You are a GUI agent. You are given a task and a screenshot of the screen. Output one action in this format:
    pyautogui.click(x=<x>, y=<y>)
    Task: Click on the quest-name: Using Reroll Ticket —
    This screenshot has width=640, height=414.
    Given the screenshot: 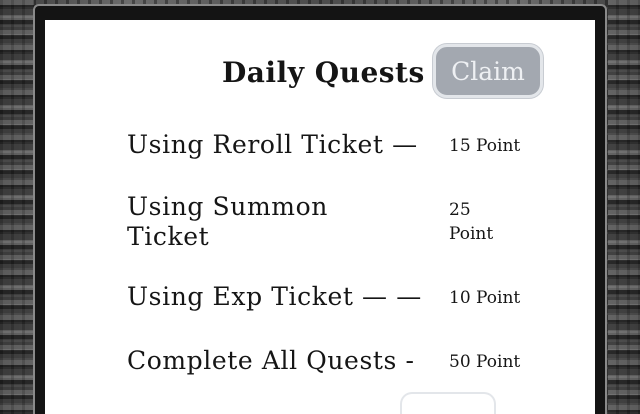 What is the action you would take?
    pyautogui.click(x=272, y=144)
    